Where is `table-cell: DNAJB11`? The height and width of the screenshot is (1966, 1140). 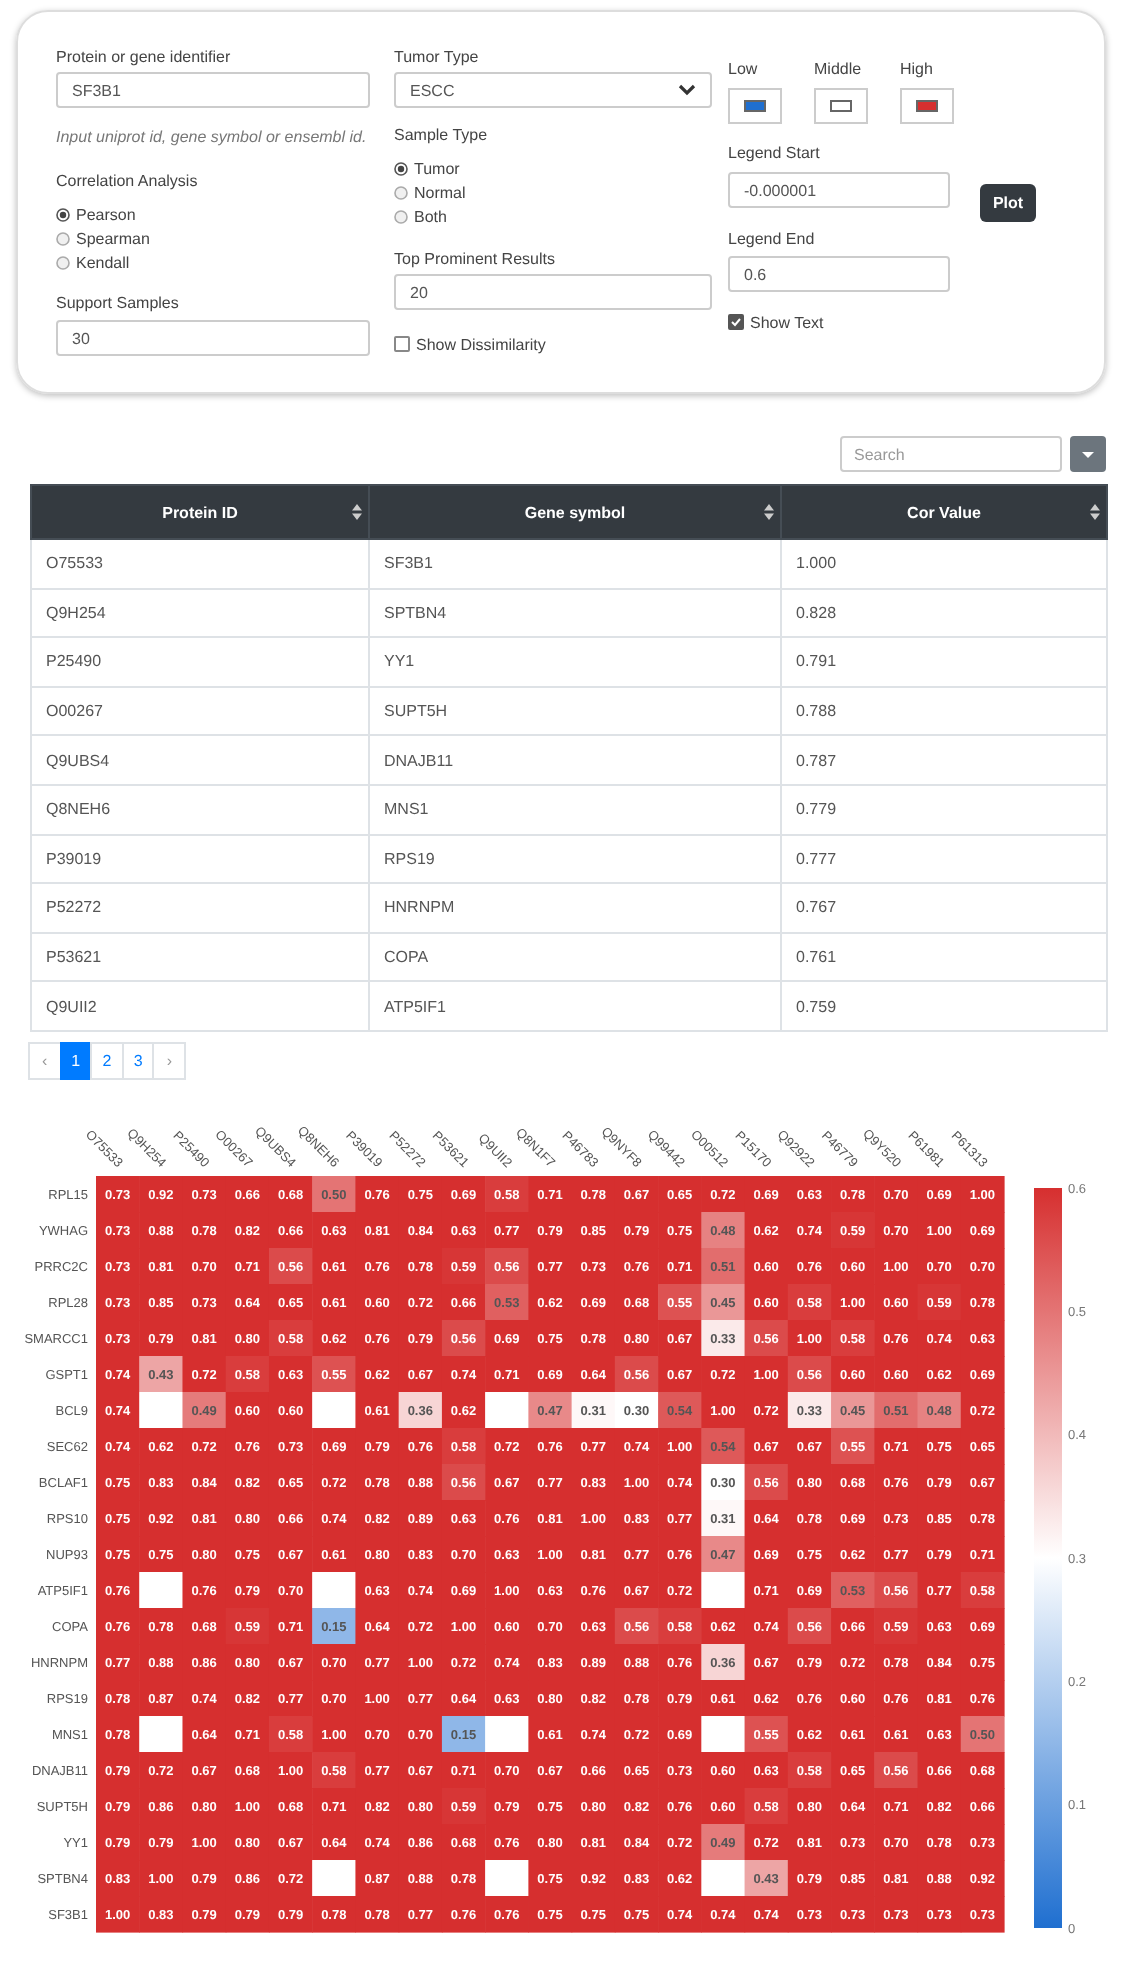
table-cell: DNAJB11 is located at coordinates (575, 760).